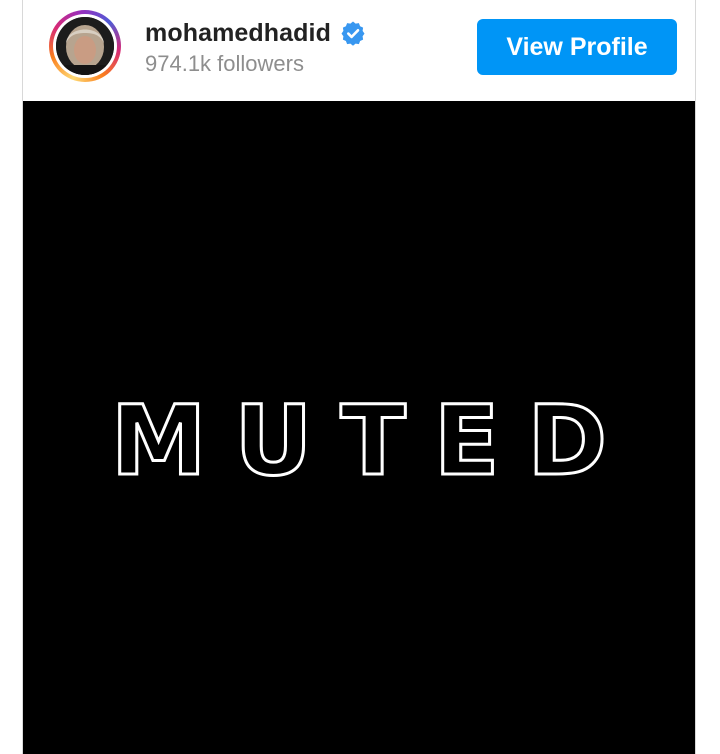 The width and height of the screenshot is (720, 754). What do you see at coordinates (577, 47) in the screenshot?
I see `view-profile-button: View Profile` at bounding box center [577, 47].